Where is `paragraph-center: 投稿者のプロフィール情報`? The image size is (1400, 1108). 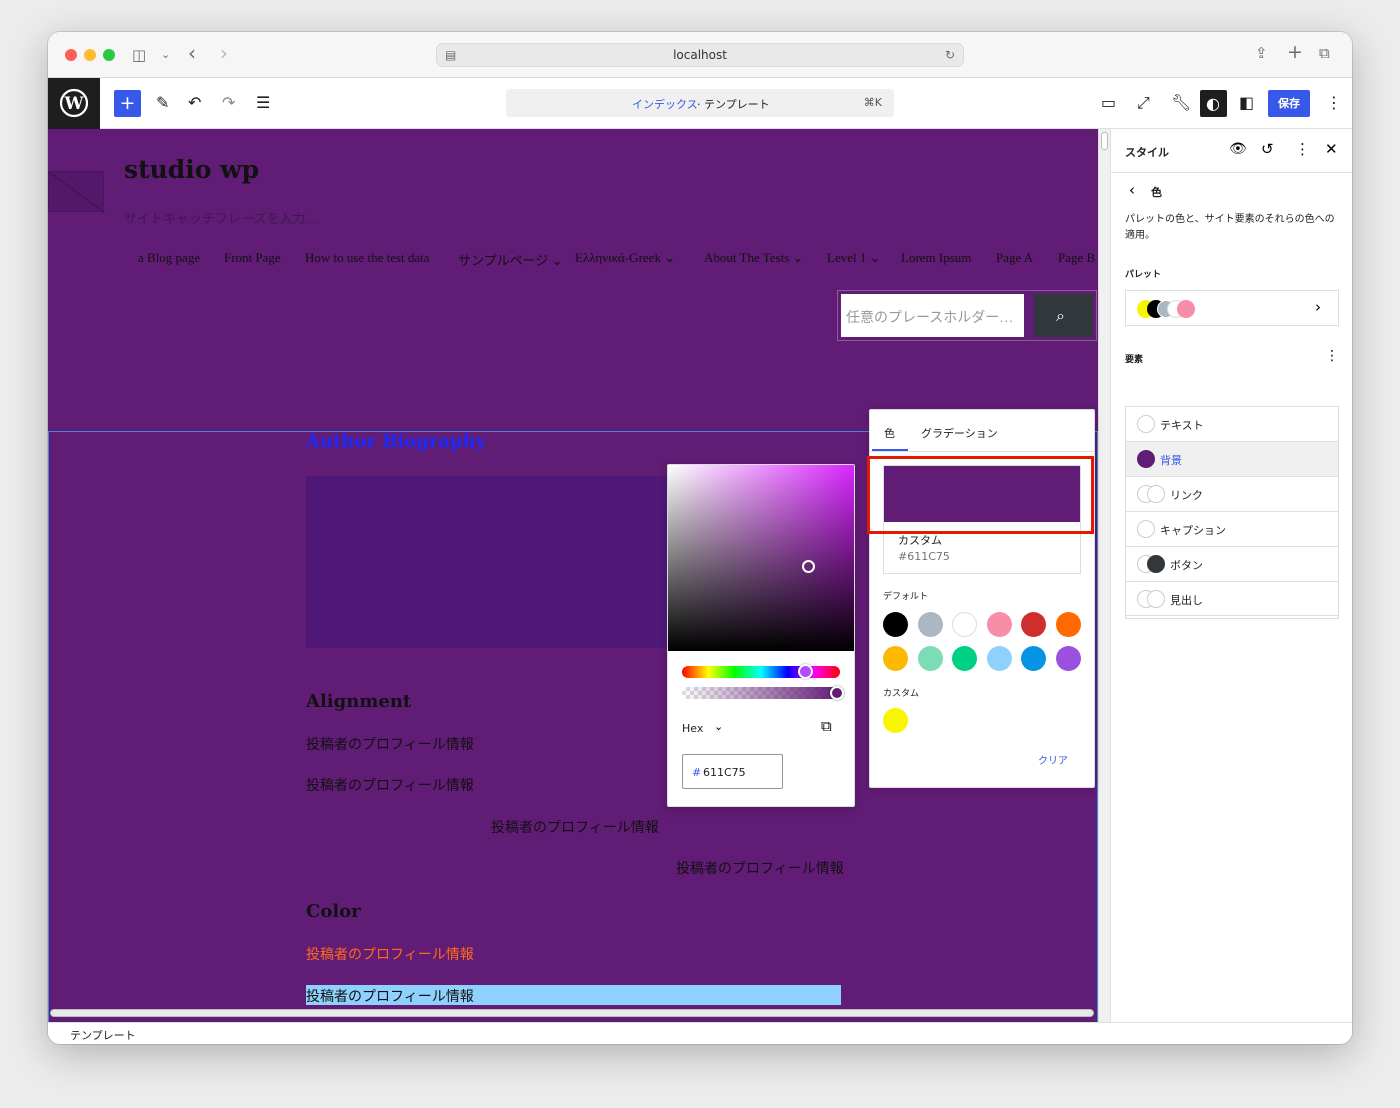 paragraph-center: 投稿者のプロフィール情報 is located at coordinates (575, 827).